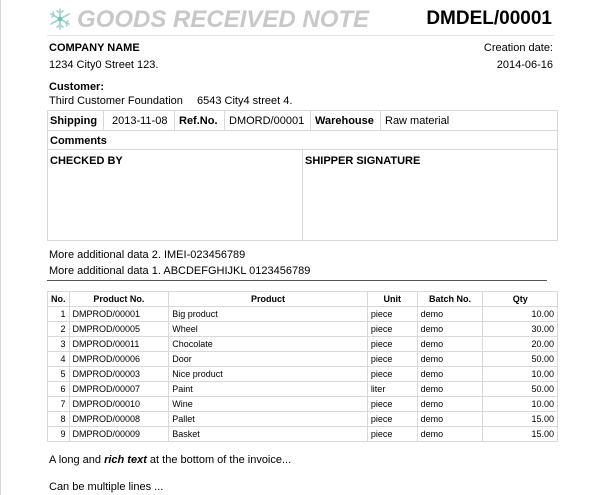 This screenshot has height=495, width=600. Describe the element at coordinates (520, 329) in the screenshot. I see `quantity: 30.00` at that location.